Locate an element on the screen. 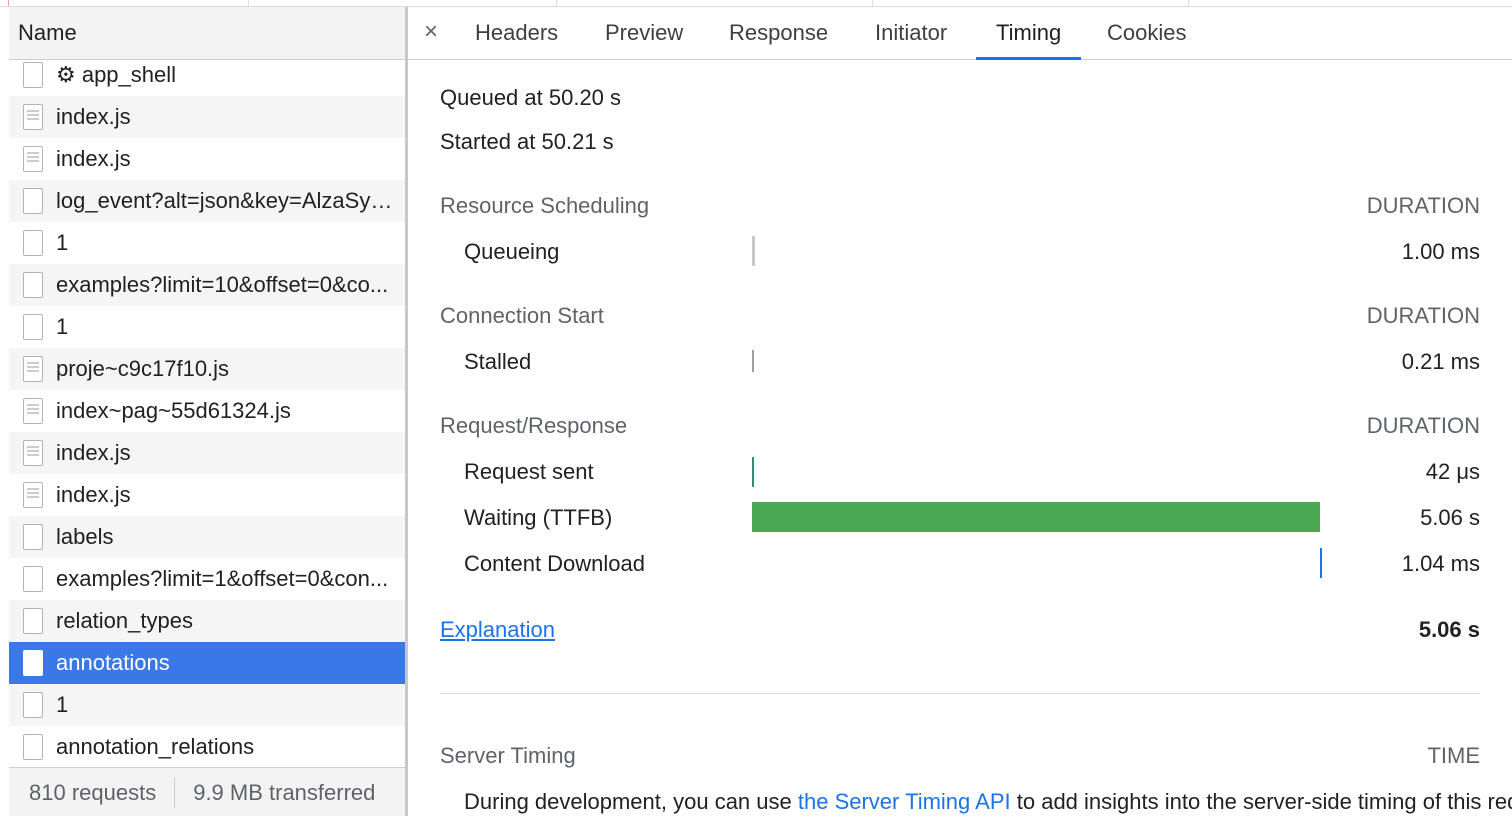 The height and width of the screenshot is (816, 1512). queueing-bar is located at coordinates (753, 251).